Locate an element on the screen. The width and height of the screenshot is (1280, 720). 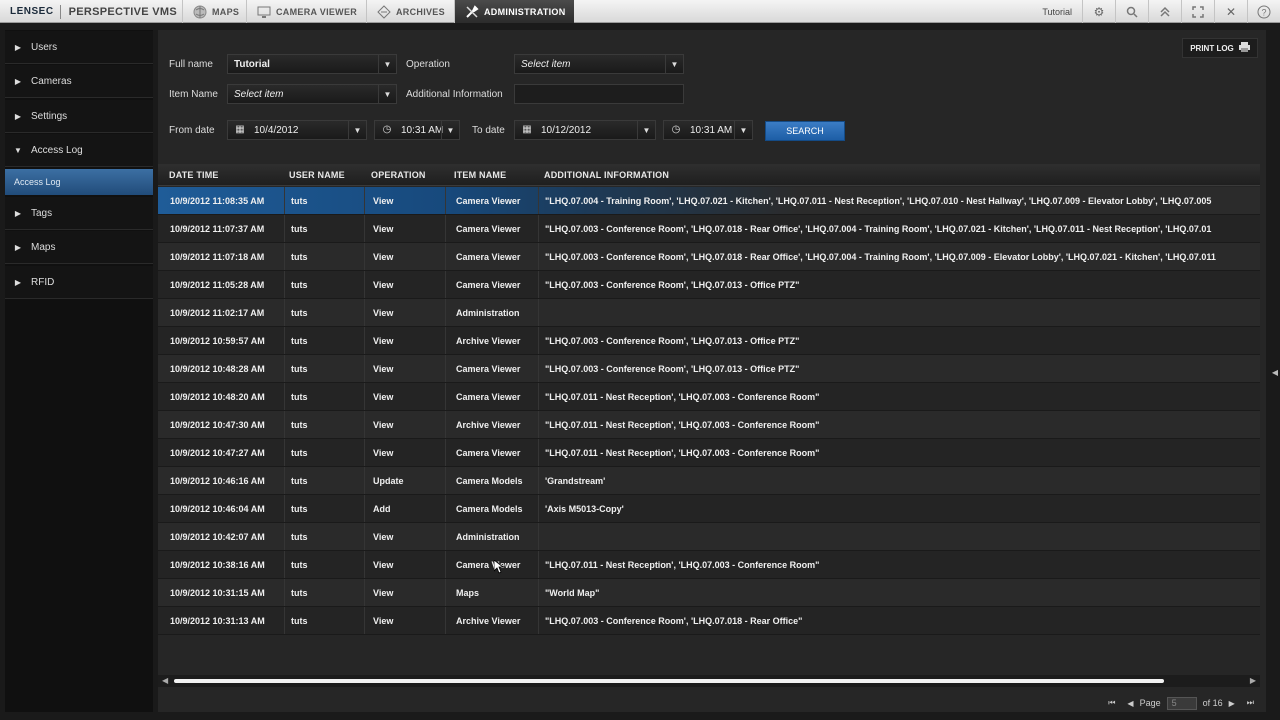
item-name-select: Select item ▼ is located at coordinates (312, 94).